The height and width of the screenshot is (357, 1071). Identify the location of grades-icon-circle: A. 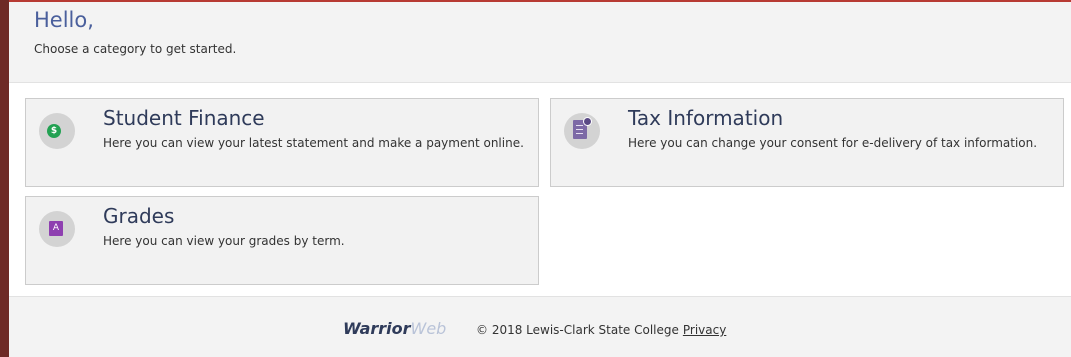
(57, 229).